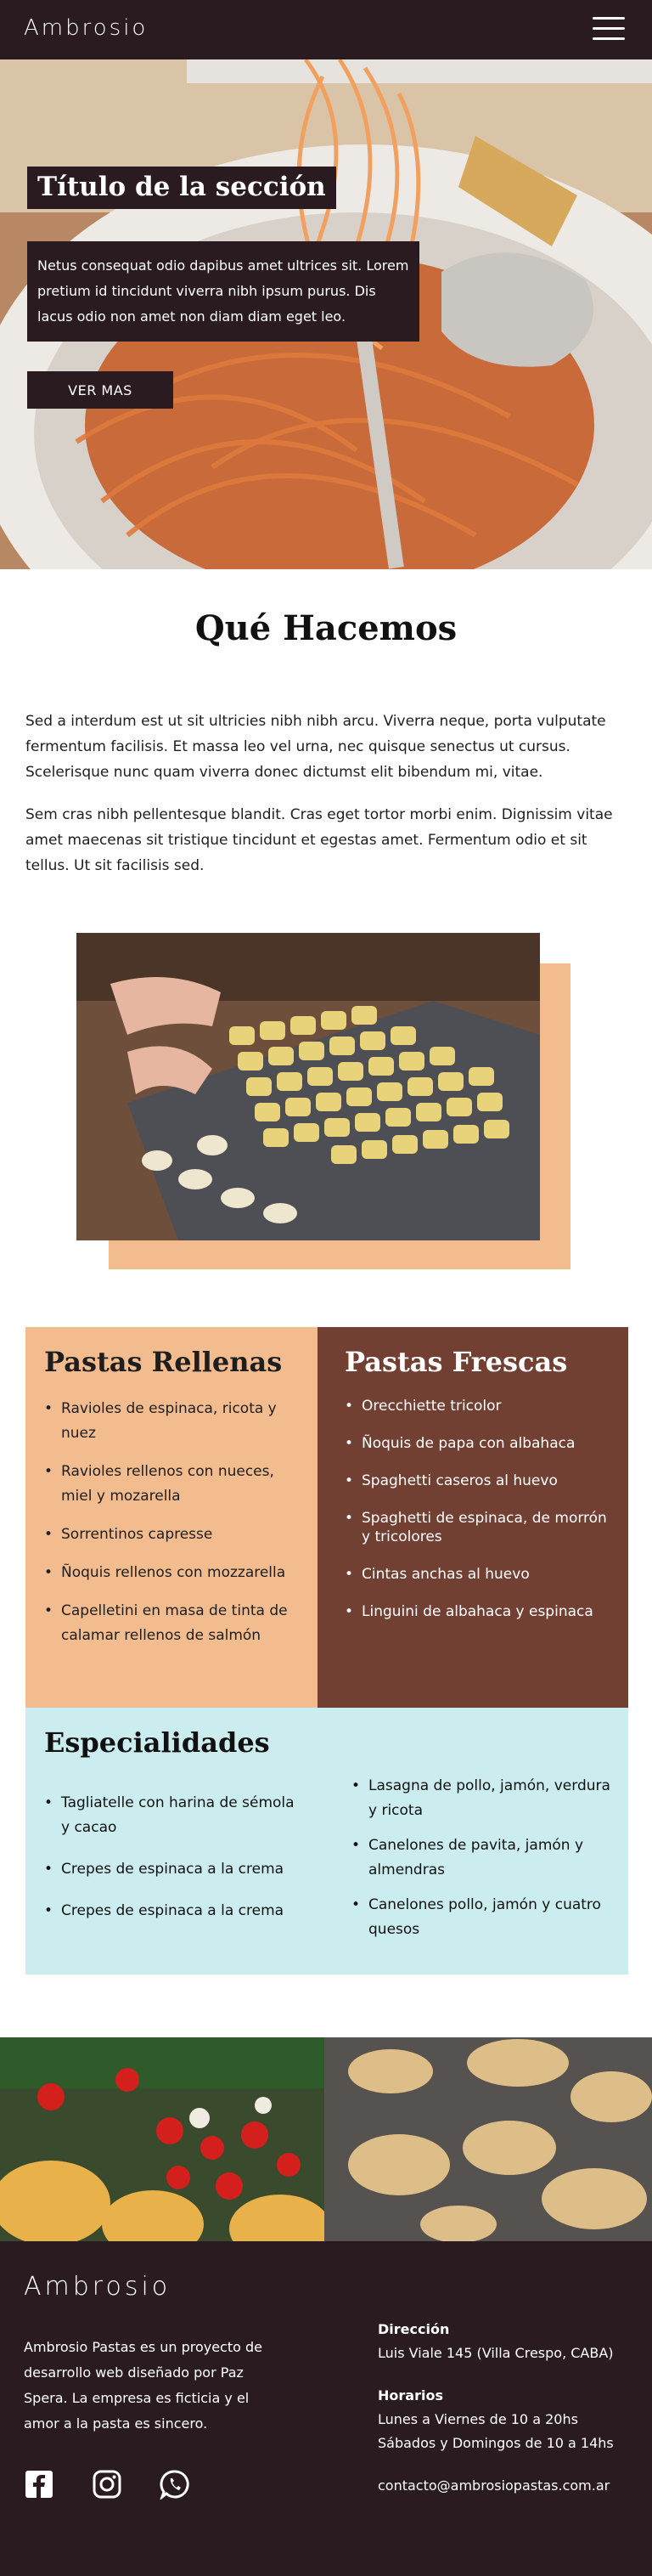 The height and width of the screenshot is (2576, 652). Describe the element at coordinates (410, 2396) in the screenshot. I see `hours-label: Horarios` at that location.